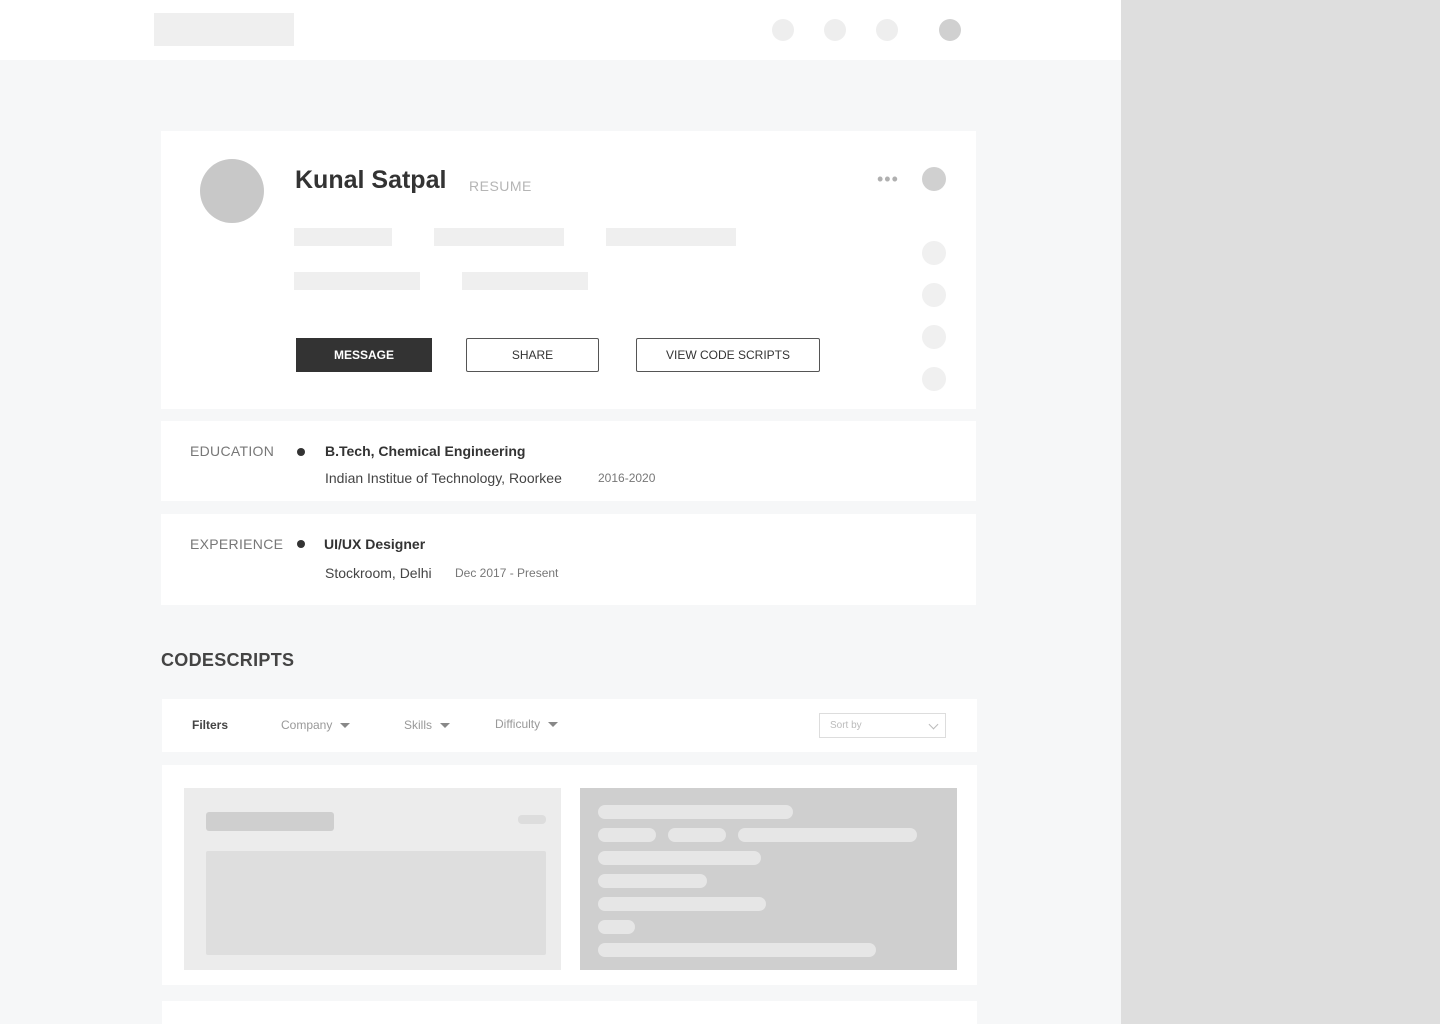  Describe the element at coordinates (934, 179) in the screenshot. I see `profile-menu-icon` at that location.